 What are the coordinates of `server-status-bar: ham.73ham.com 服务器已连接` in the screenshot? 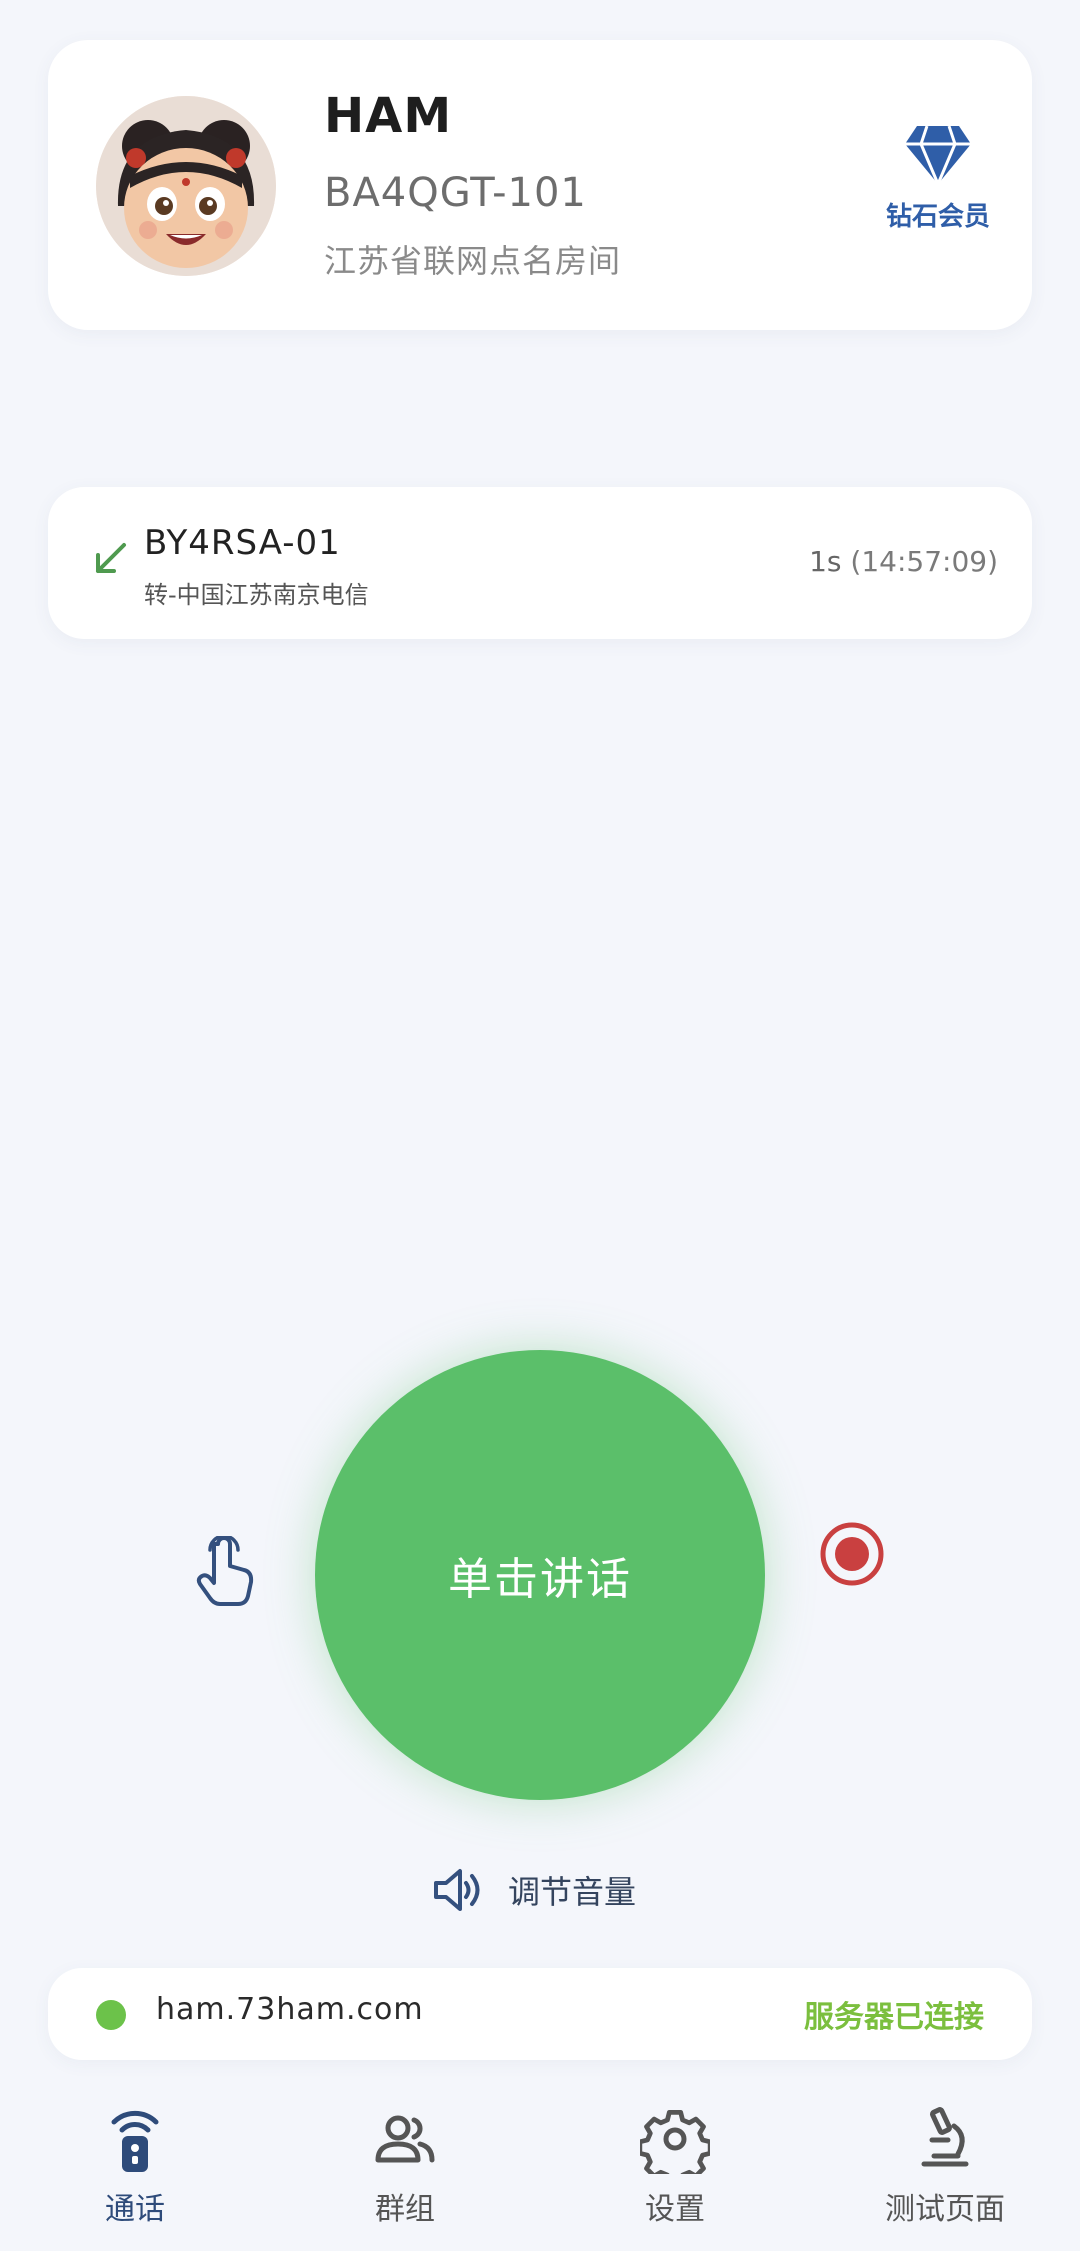 It's located at (540, 2014).